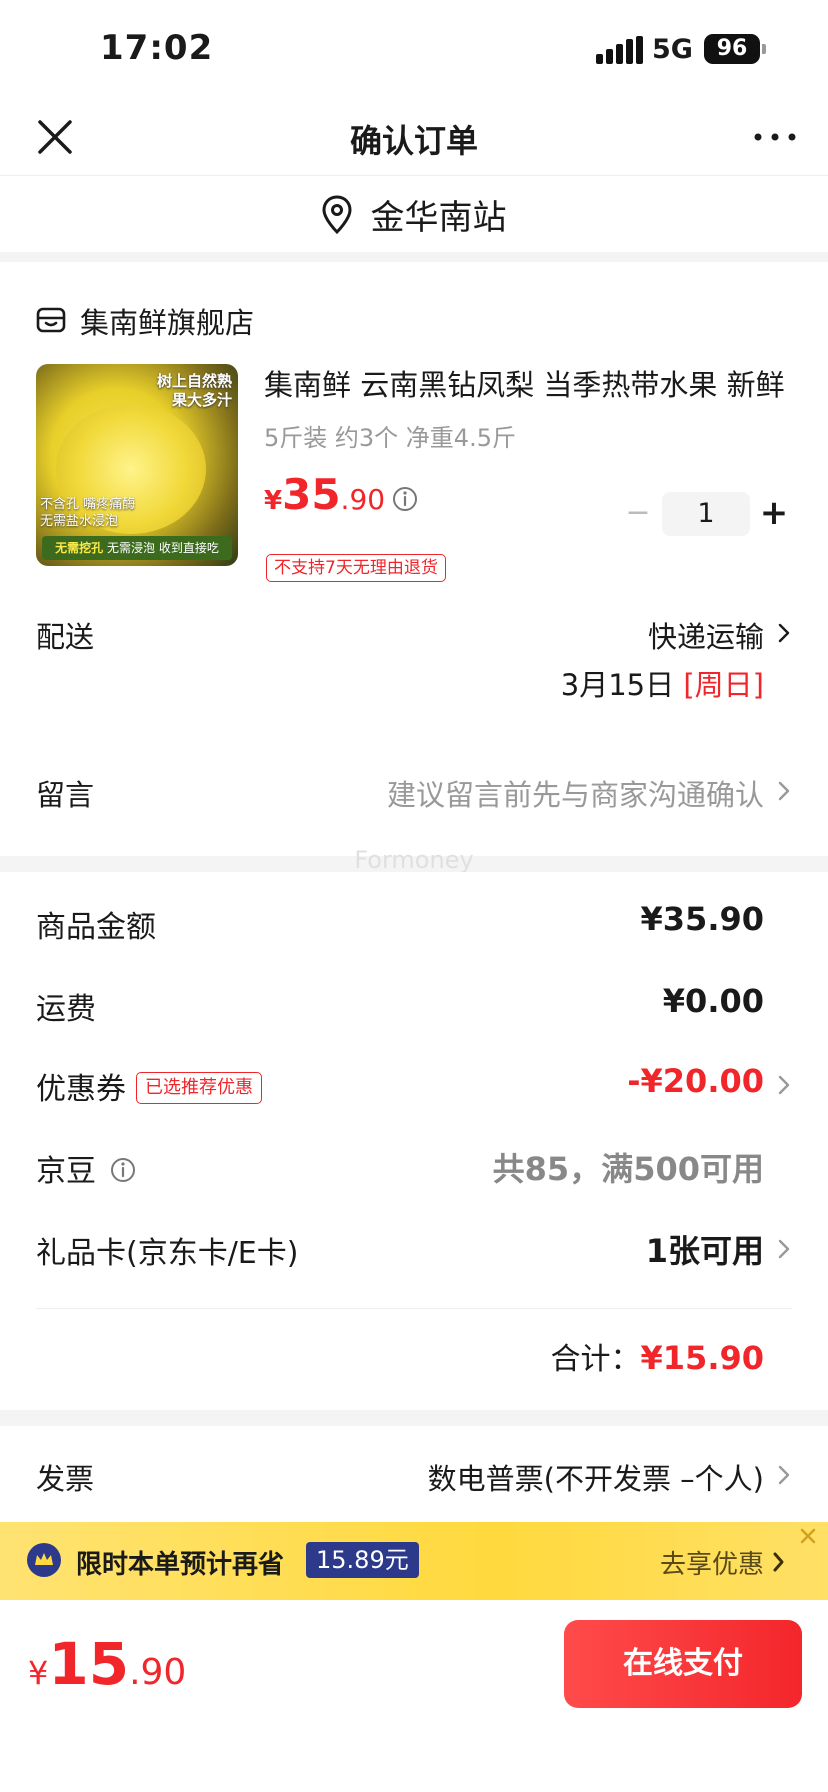 This screenshot has width=828, height=1792. What do you see at coordinates (66, 1171) in the screenshot?
I see `jd-bean-label: 京豆` at bounding box center [66, 1171].